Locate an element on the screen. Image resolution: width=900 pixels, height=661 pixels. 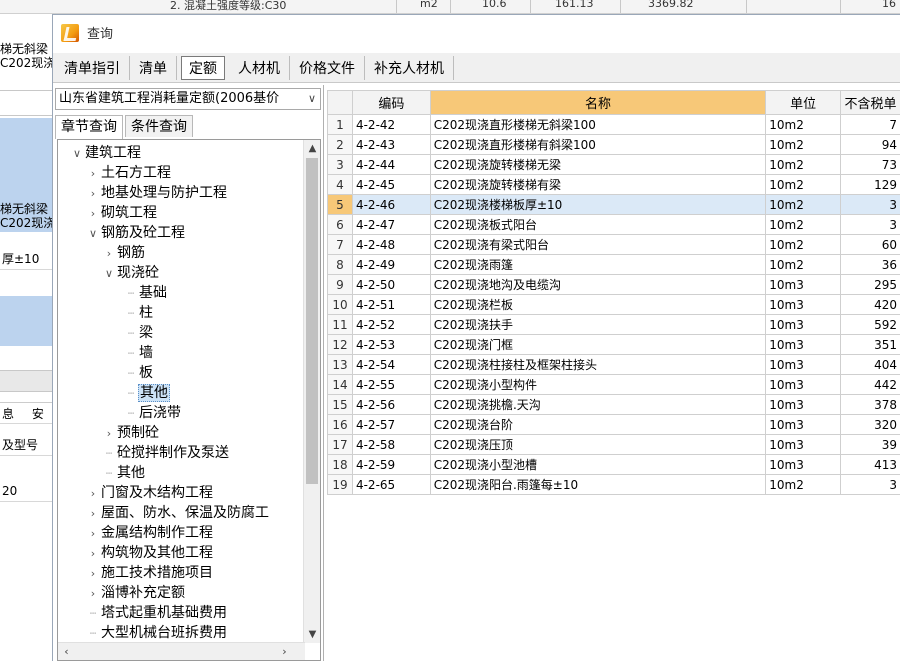
tree-node: ┄ 塔式起重机基础费用 is located at coordinates (157, 613).